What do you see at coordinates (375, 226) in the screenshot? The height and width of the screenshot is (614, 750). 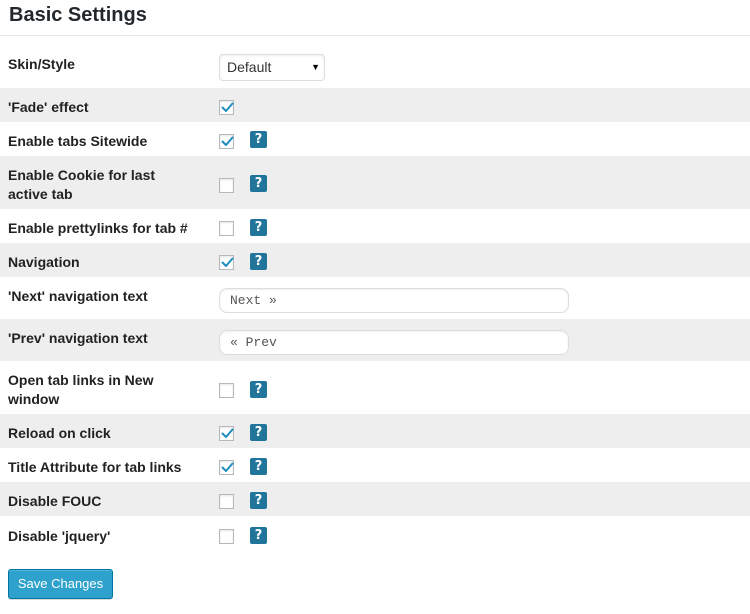 I see `row-prettylinks: Enable prettylinks for tab # ?` at bounding box center [375, 226].